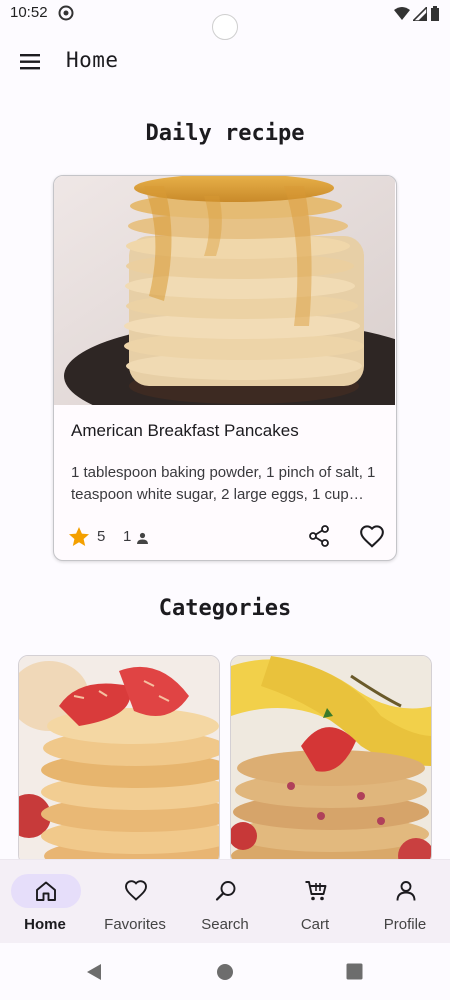 Image resolution: width=450 pixels, height=1000 pixels. Describe the element at coordinates (46, 891) in the screenshot. I see `home-icon` at that location.